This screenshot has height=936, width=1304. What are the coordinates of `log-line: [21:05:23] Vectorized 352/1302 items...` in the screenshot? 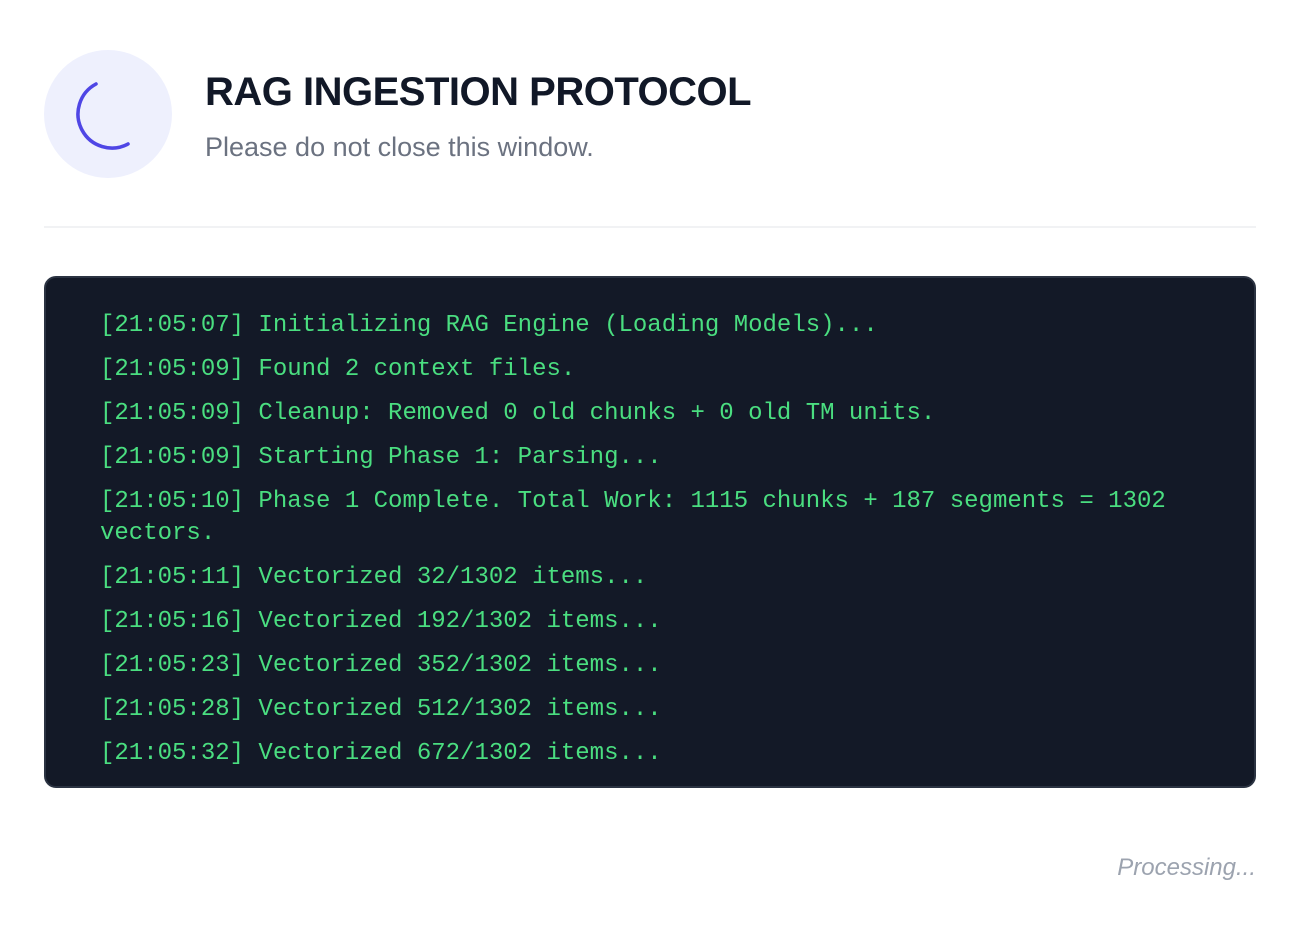 It's located at (381, 665).